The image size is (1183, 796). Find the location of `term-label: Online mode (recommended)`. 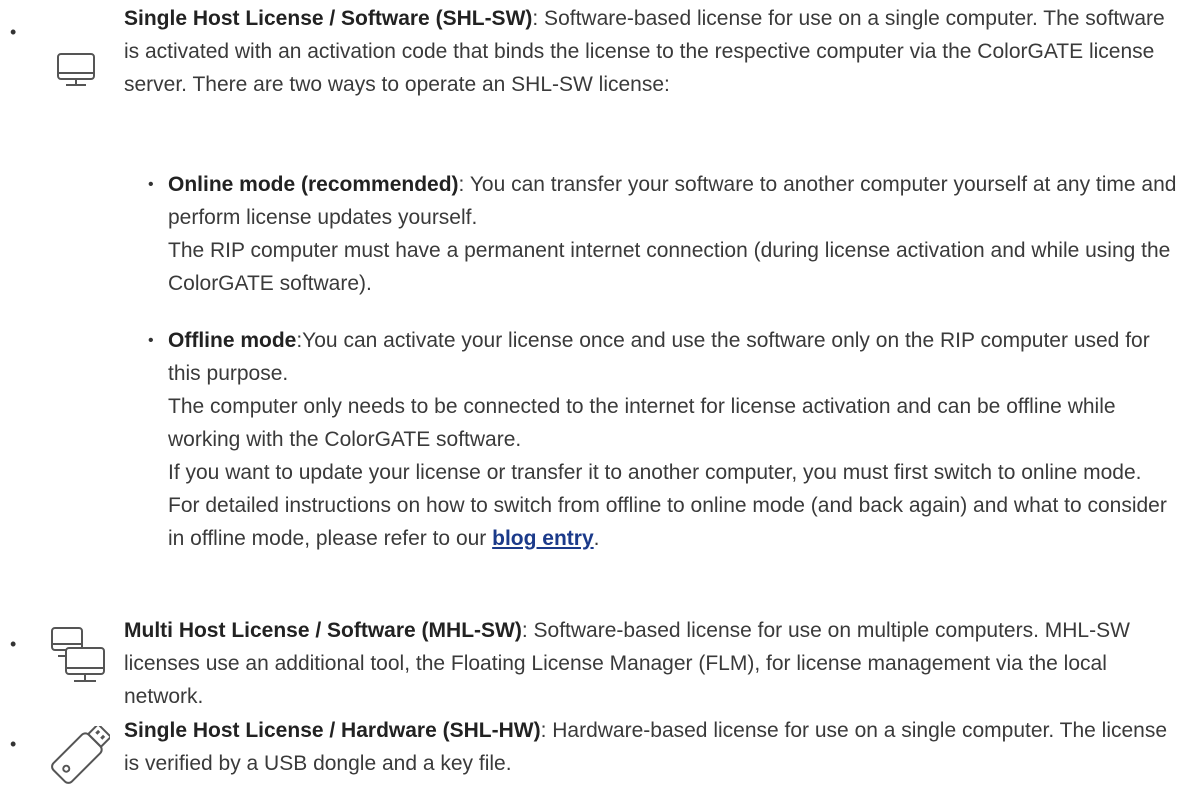

term-label: Online mode (recommended) is located at coordinates (313, 184).